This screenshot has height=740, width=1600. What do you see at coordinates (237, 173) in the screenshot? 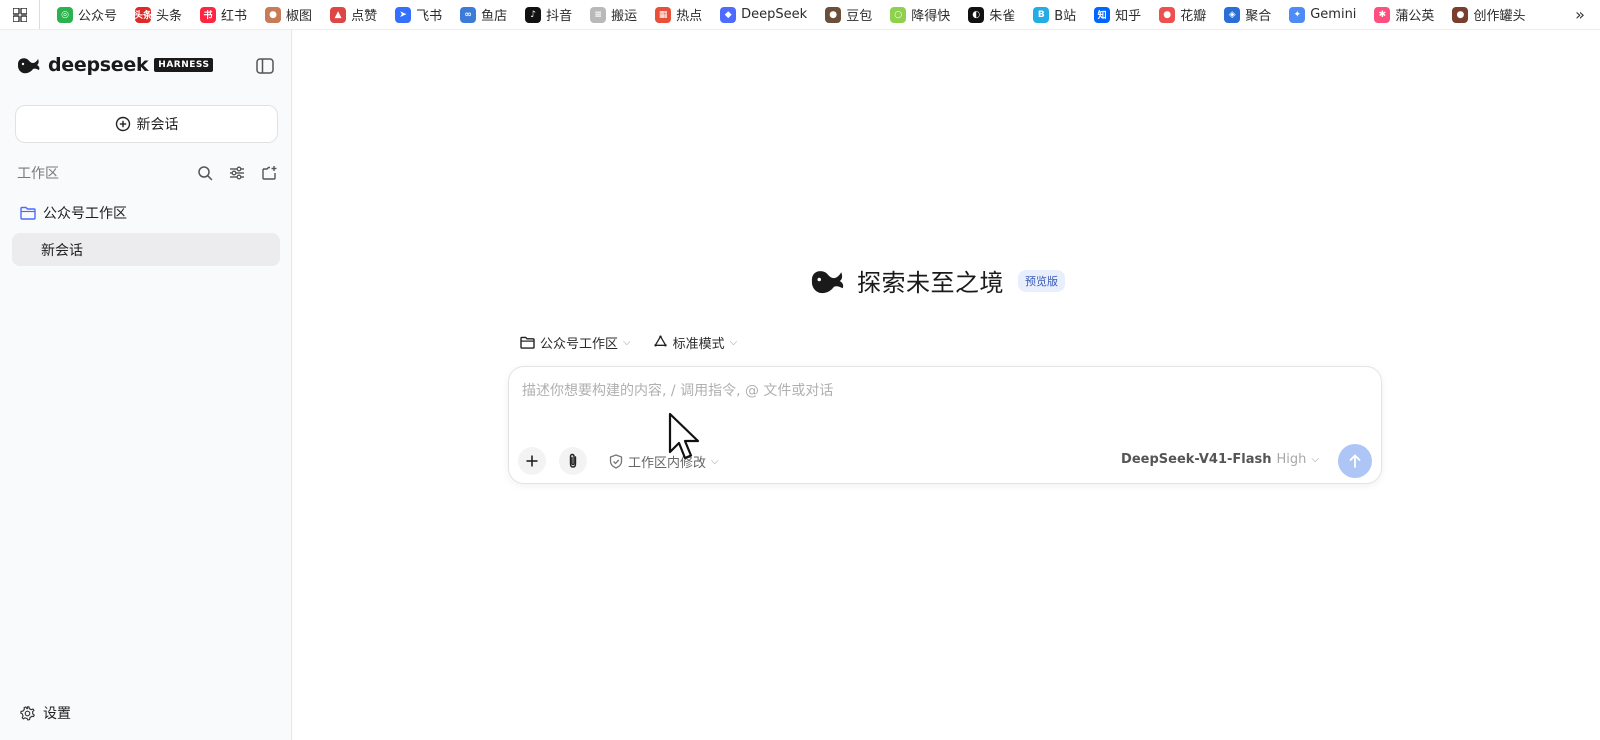
I see `filter-settings-icon` at bounding box center [237, 173].